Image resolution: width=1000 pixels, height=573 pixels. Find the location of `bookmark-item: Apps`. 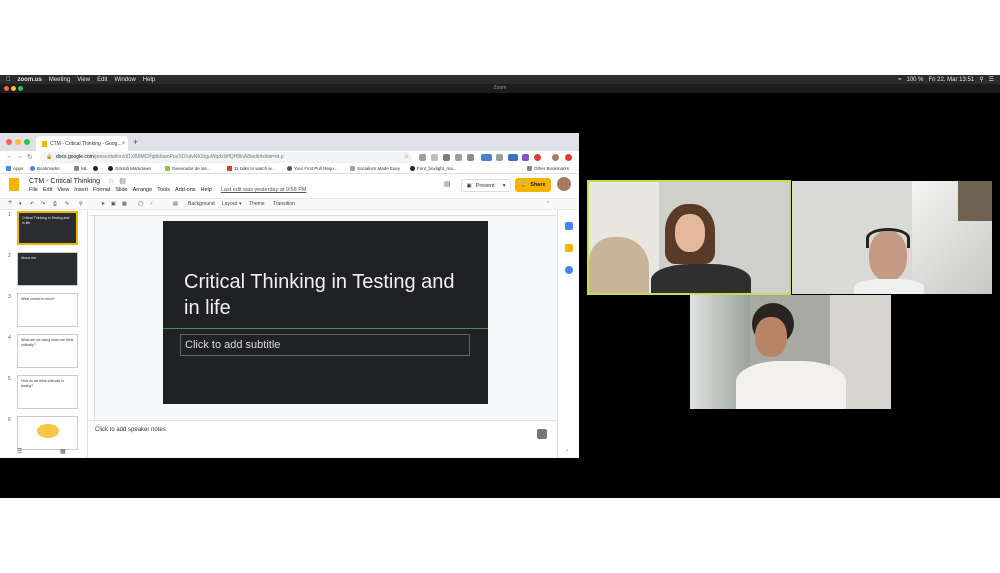

bookmark-item: Apps is located at coordinates (14, 168).